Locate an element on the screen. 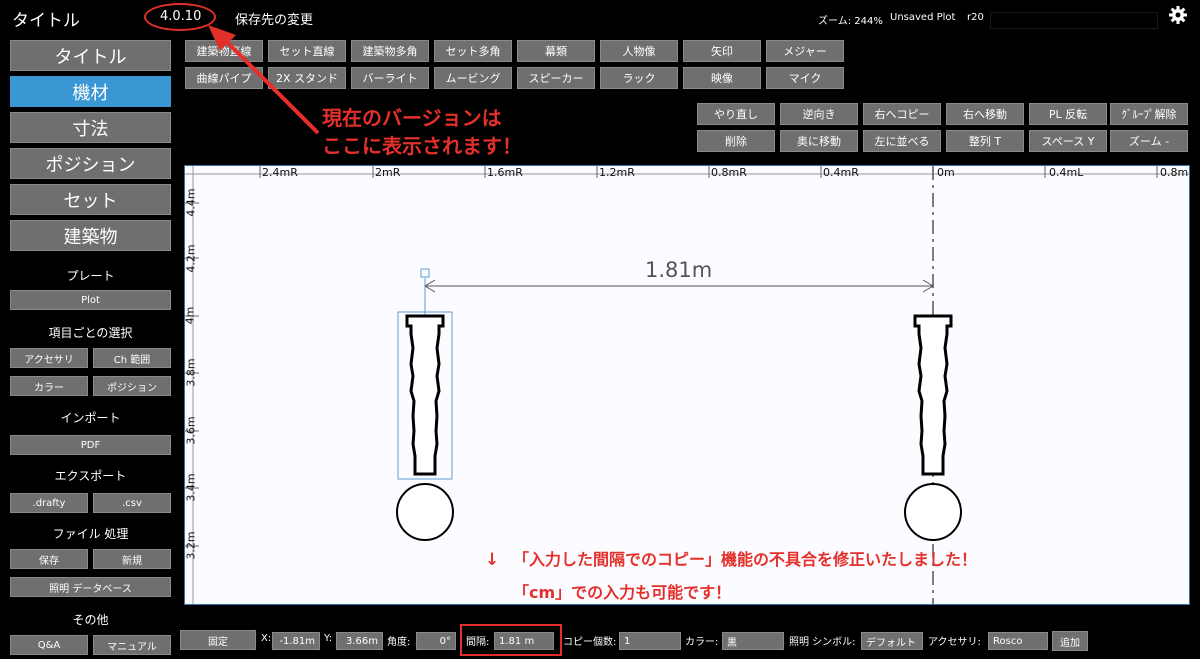  spacing-highlight is located at coordinates (511, 640).